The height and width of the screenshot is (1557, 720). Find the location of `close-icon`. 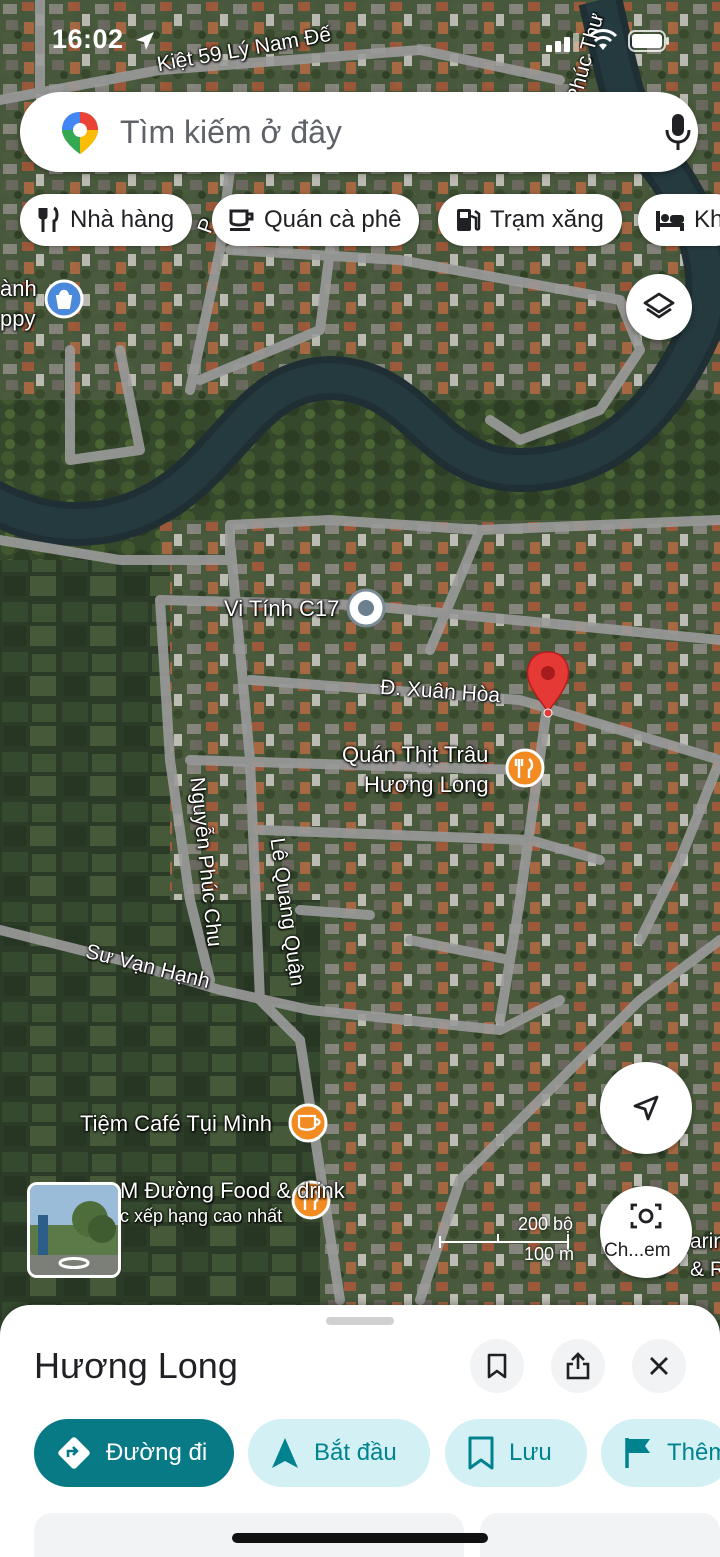

close-icon is located at coordinates (659, 1366).